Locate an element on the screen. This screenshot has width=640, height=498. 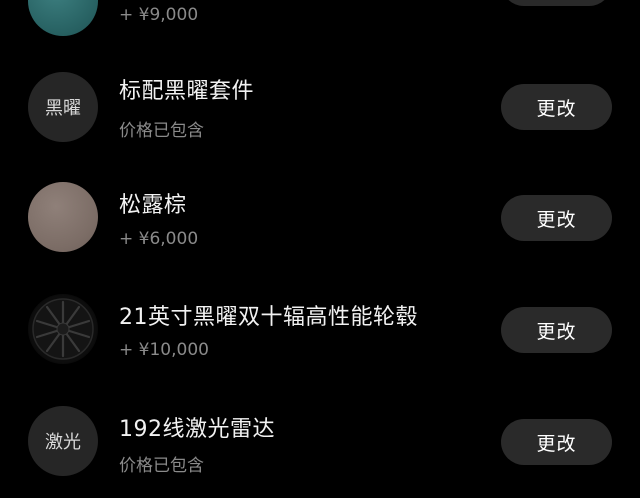
option-name: 21英寸黑曜双十辐高性能轮毂 is located at coordinates (268, 317).